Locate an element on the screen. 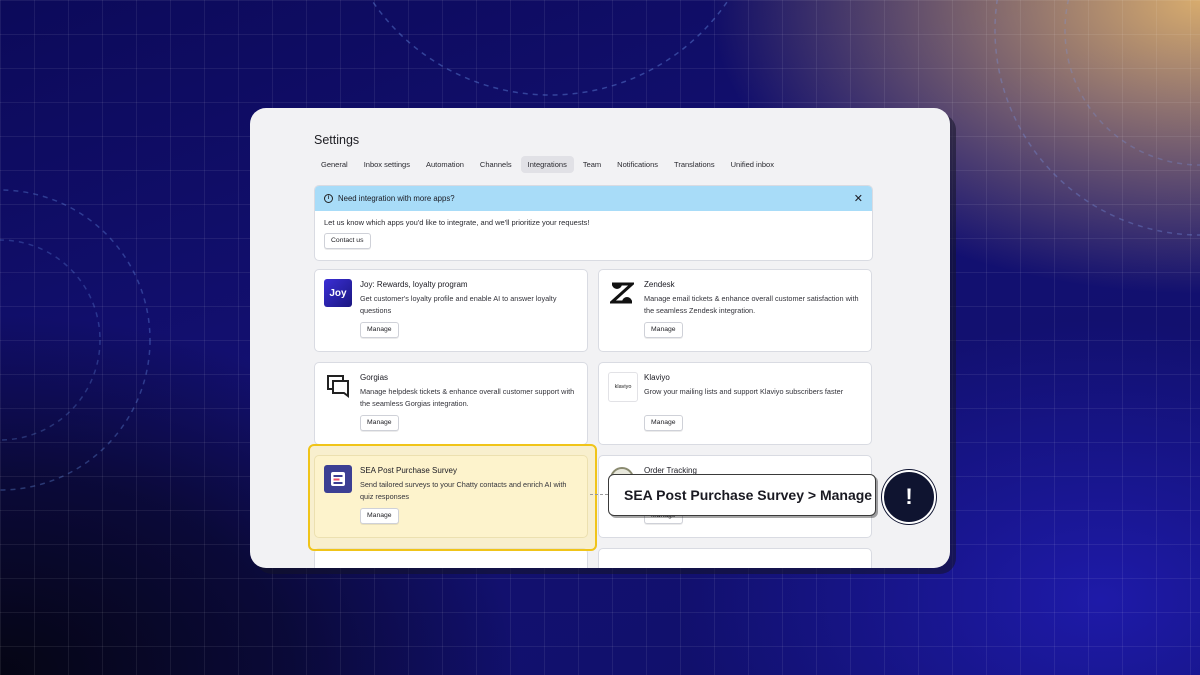 This screenshot has width=1200, height=675. banner-title: Need integration with more apps? is located at coordinates (396, 198).